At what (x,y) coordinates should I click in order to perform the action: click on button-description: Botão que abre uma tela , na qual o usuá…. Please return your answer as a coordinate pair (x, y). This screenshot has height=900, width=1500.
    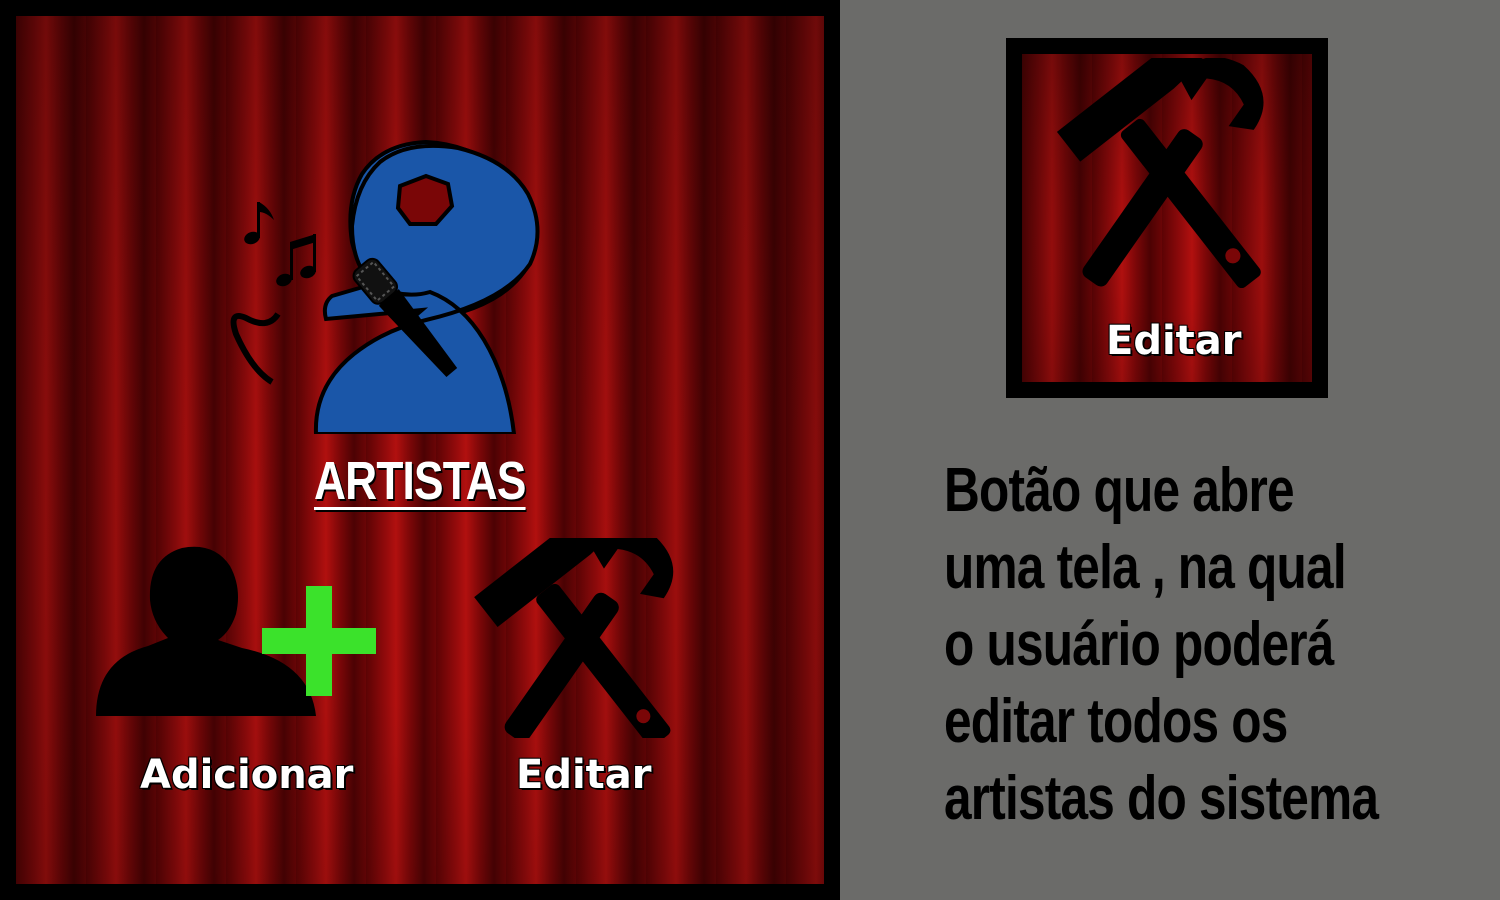
    Looking at the image, I should click on (1161, 644).